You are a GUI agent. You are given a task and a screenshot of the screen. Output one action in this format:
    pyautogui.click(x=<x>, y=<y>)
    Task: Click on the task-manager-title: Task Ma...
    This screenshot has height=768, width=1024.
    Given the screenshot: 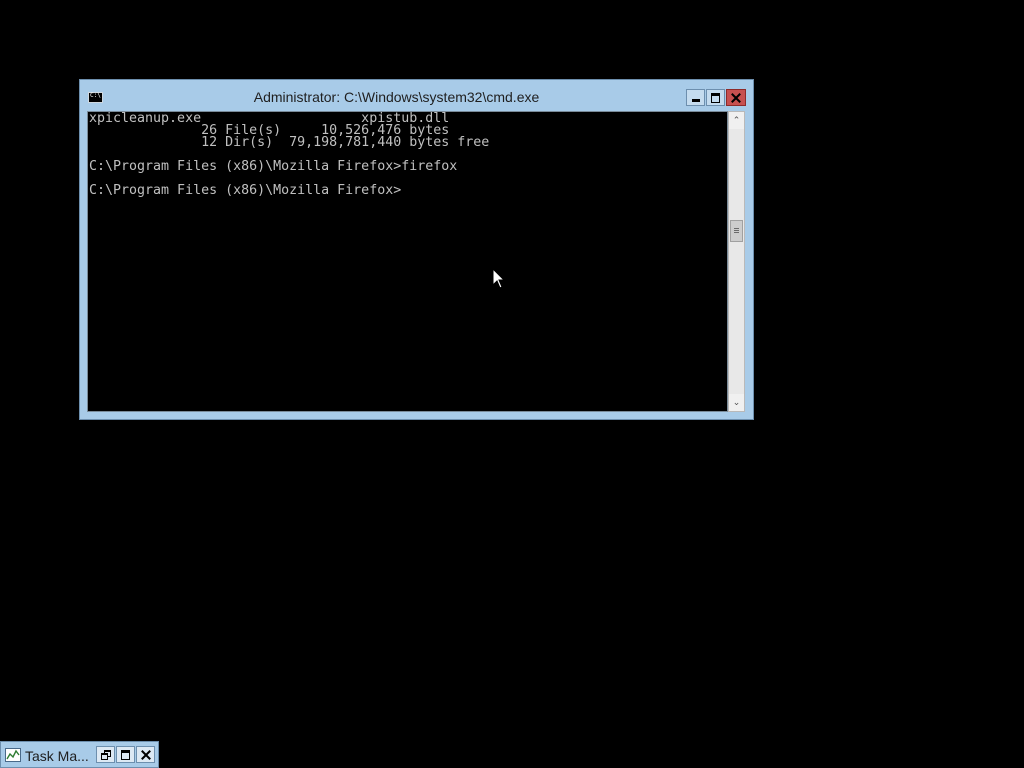 What is the action you would take?
    pyautogui.click(x=57, y=756)
    